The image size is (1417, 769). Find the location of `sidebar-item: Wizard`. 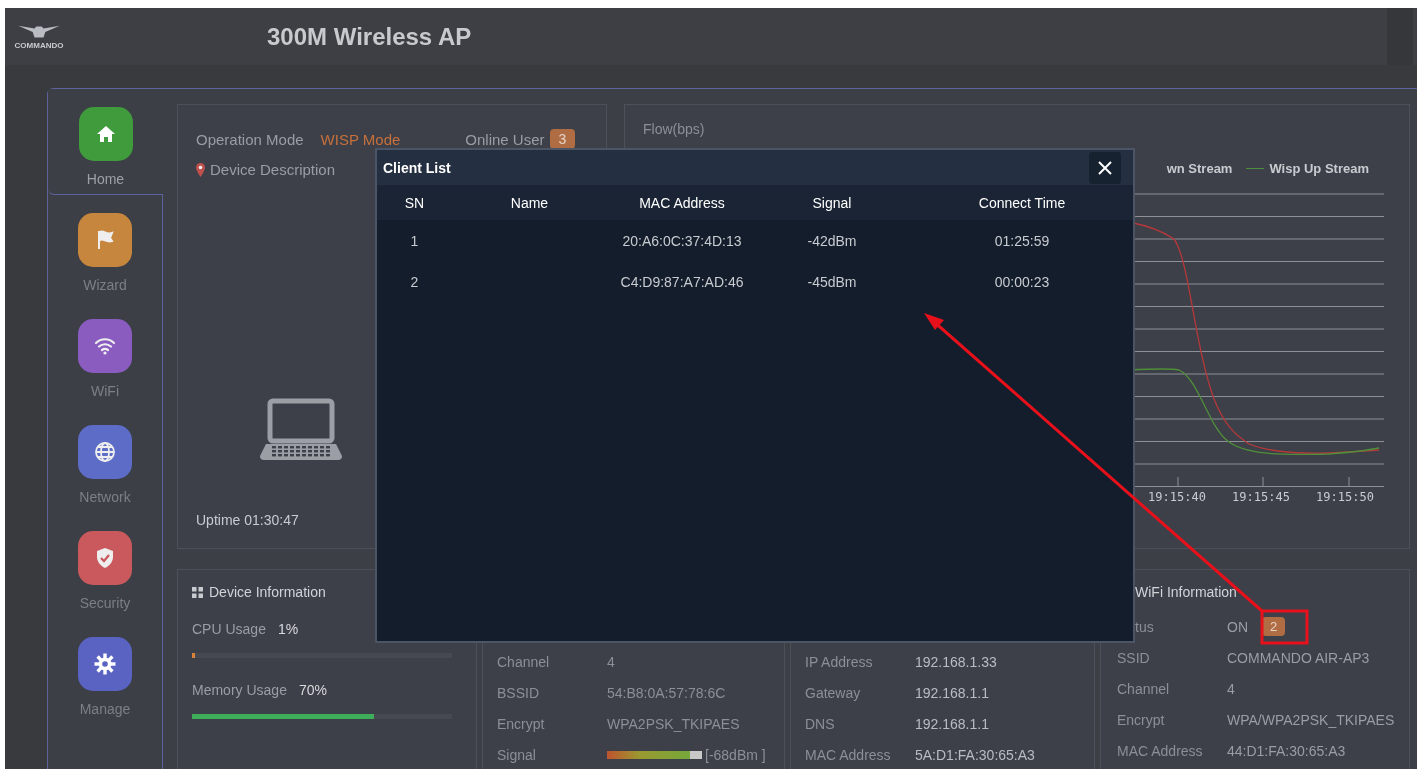

sidebar-item: Wizard is located at coordinates (105, 248).